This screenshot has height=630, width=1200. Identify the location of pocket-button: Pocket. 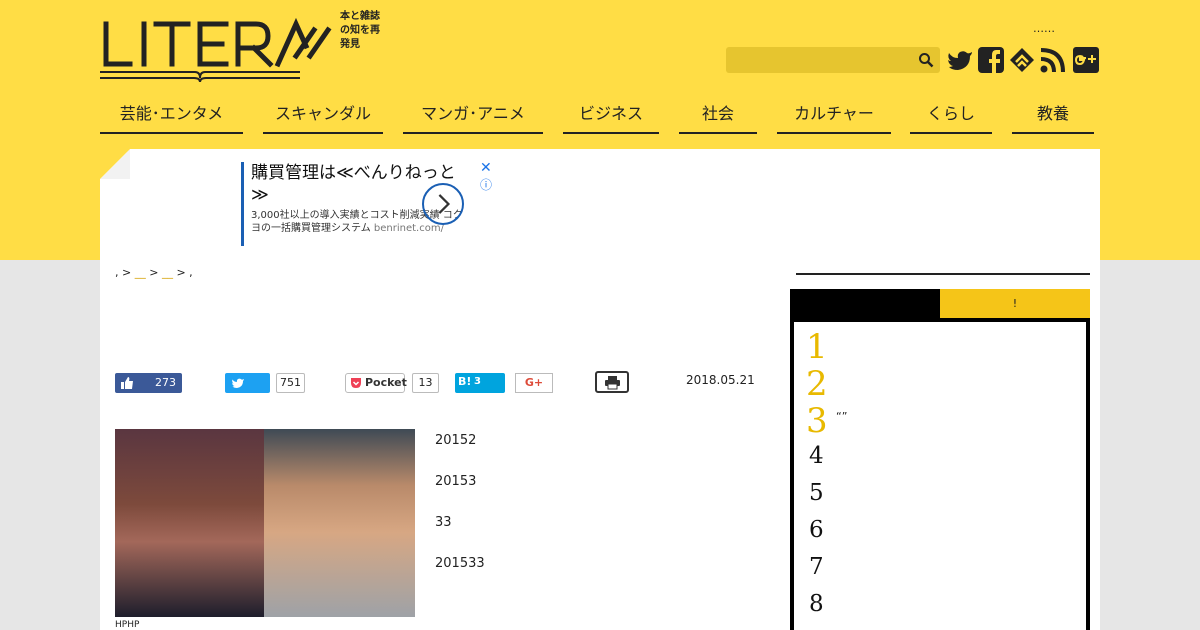
(376, 383).